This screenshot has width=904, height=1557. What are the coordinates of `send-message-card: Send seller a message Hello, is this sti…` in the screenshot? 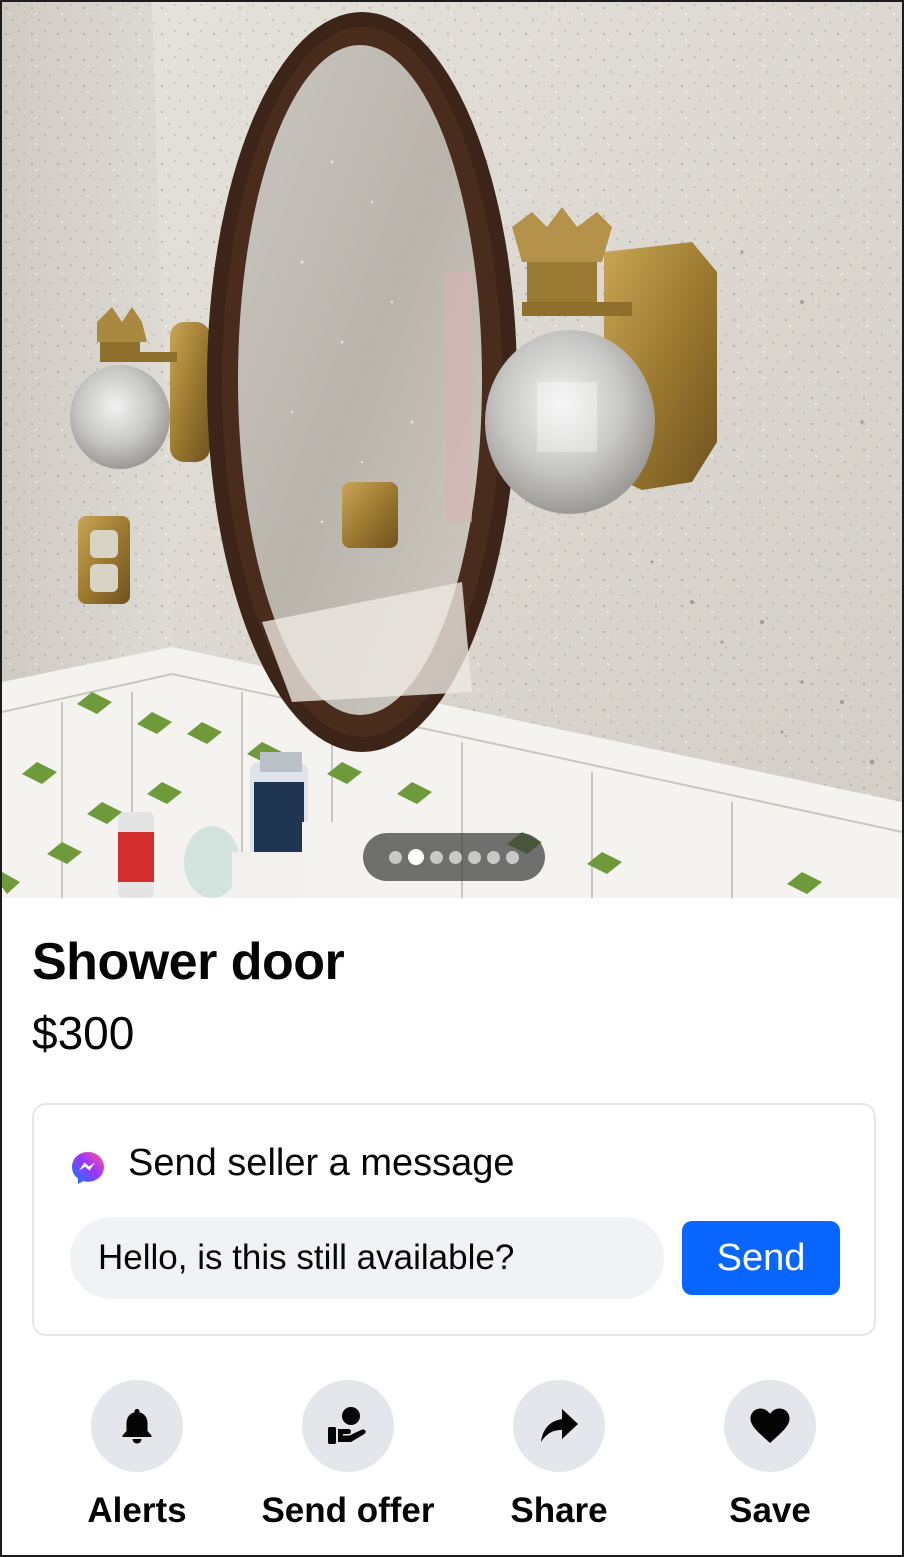 It's located at (454, 1219).